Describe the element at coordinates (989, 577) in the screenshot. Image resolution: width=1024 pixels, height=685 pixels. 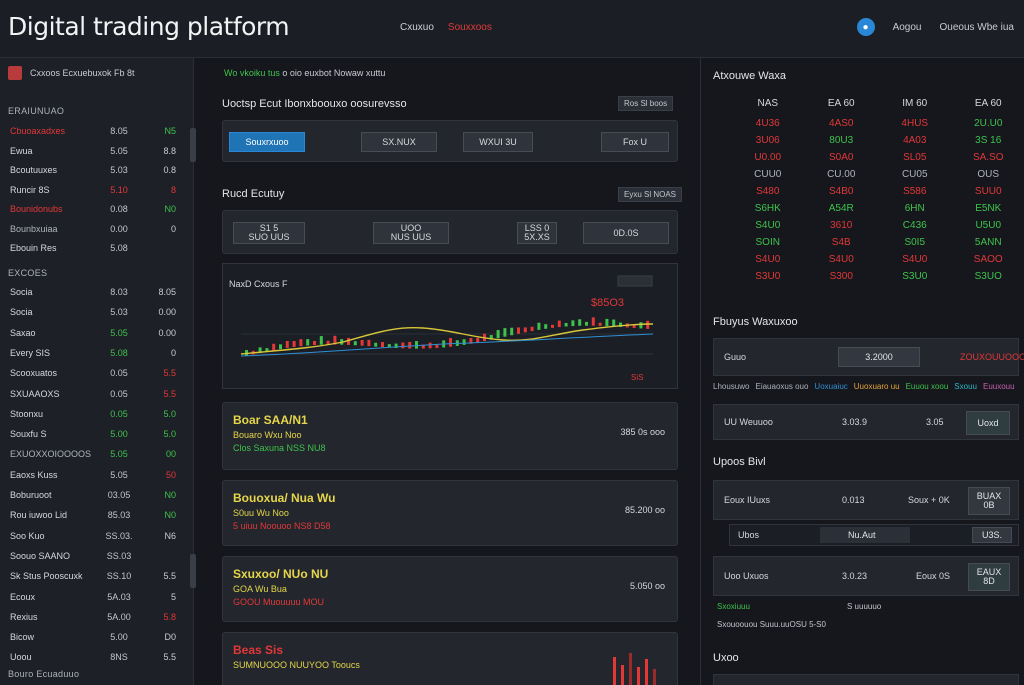
I see `order-book-button: EAUX 8D` at that location.